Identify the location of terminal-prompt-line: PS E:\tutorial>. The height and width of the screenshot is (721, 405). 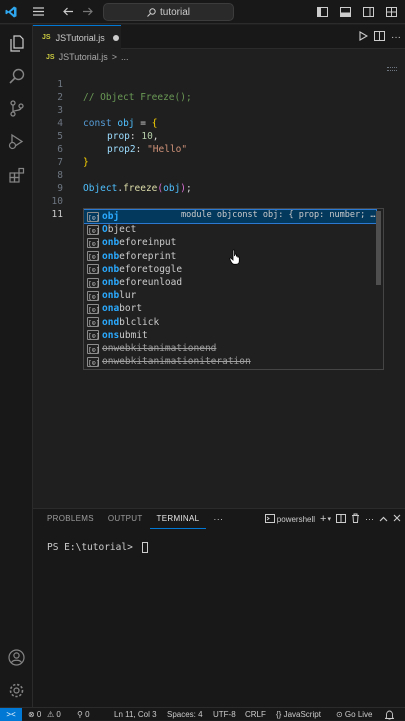
(97, 547).